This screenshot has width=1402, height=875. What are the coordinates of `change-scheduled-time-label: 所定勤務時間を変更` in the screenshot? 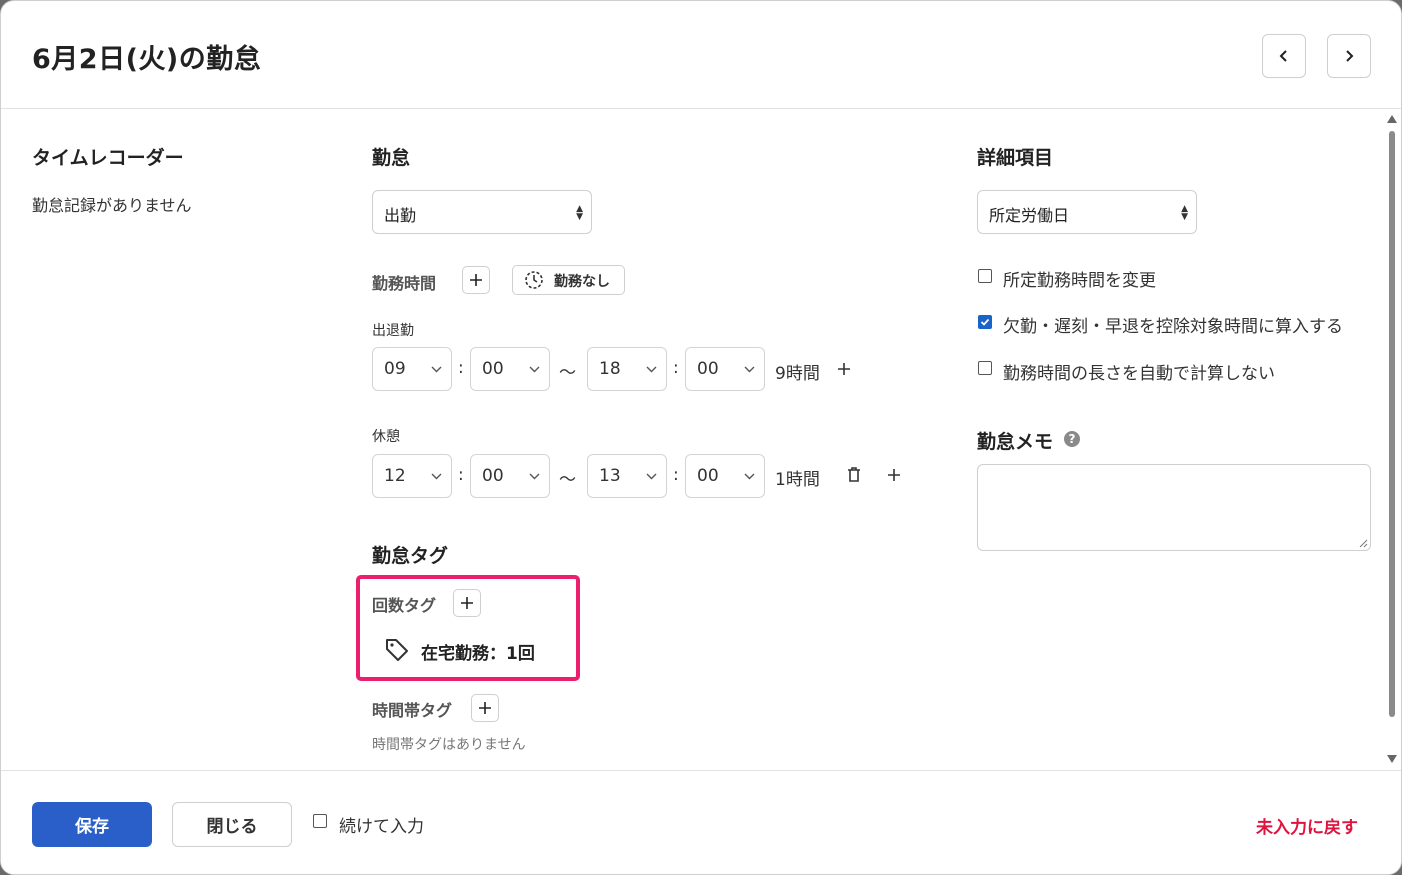 It's located at (1079, 281).